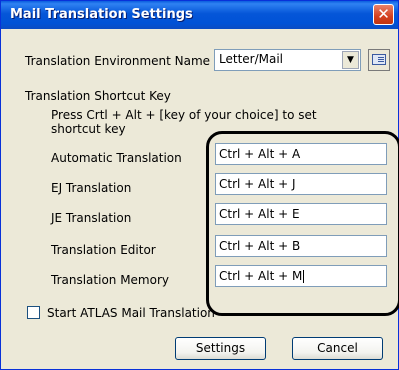  What do you see at coordinates (301, 214) in the screenshot?
I see `je-translation-field: Ctrl + Alt + E` at bounding box center [301, 214].